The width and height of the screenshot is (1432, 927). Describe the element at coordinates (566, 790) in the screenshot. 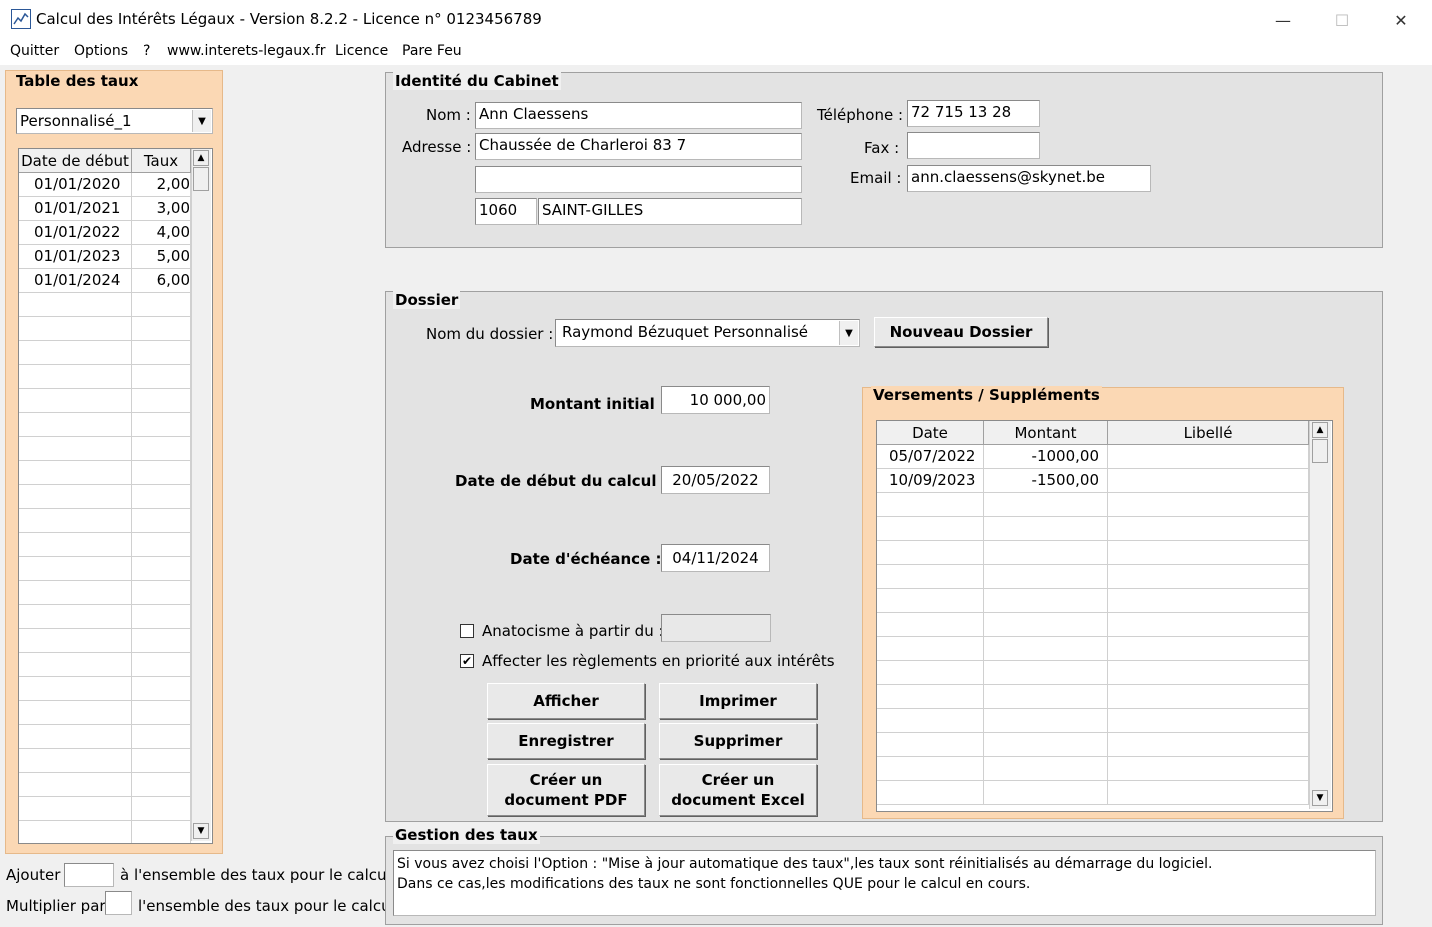

I see `creer-pdf-button: Créer un document PDF` at that location.